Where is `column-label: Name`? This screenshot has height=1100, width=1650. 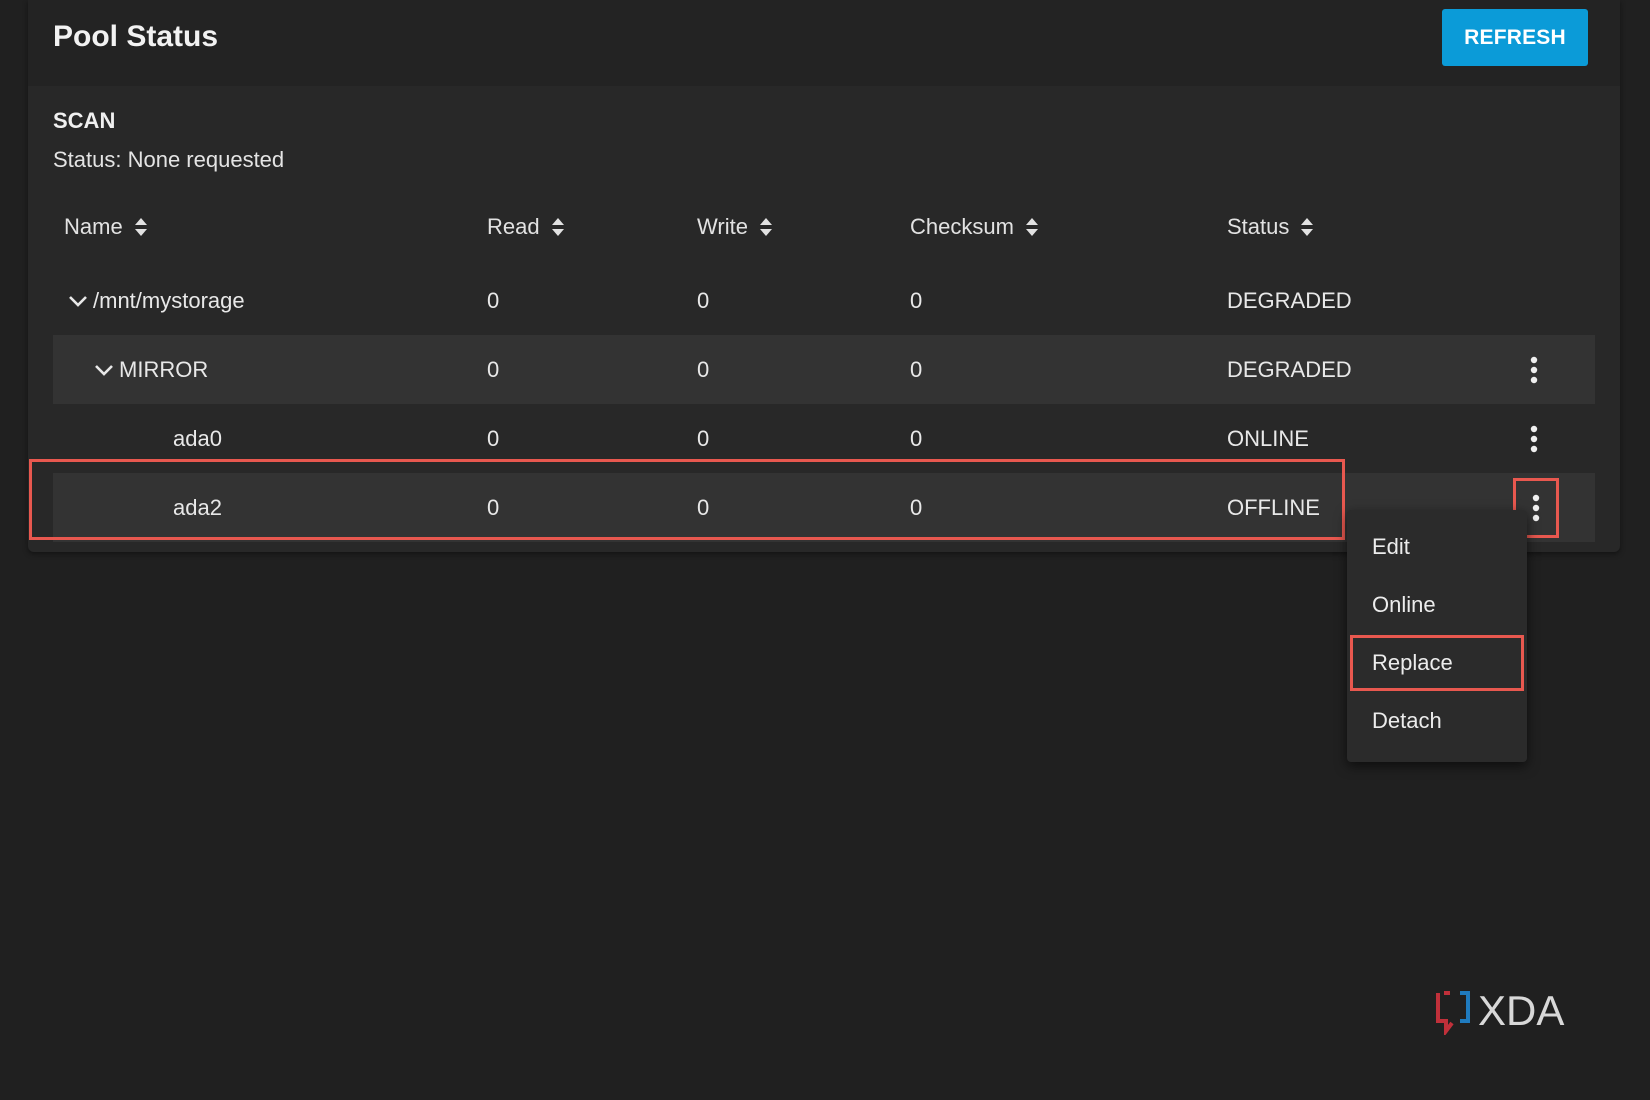 column-label: Name is located at coordinates (93, 226).